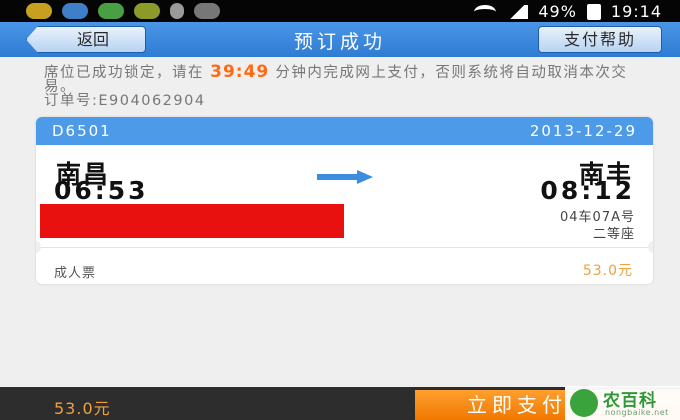  Describe the element at coordinates (192, 221) in the screenshot. I see `passenger-info-redacted` at that location.